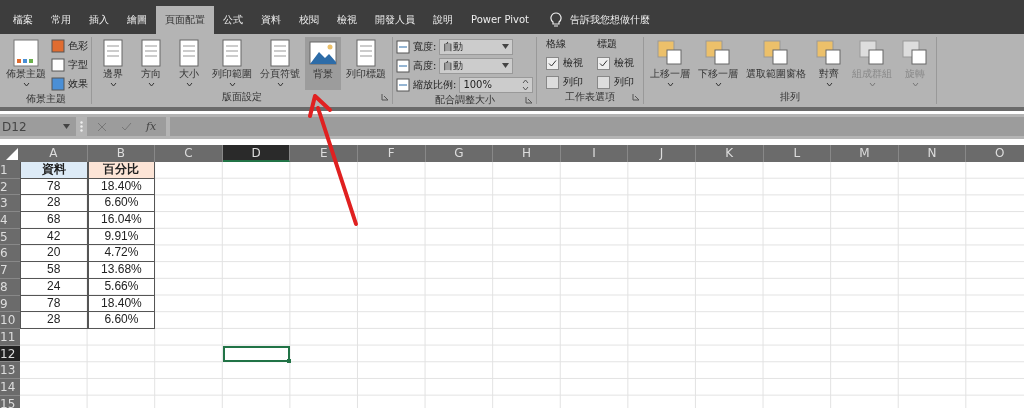 The height and width of the screenshot is (408, 1024). What do you see at coordinates (185, 20) in the screenshot?
I see `ribbon-tab: 頁面配置` at bounding box center [185, 20].